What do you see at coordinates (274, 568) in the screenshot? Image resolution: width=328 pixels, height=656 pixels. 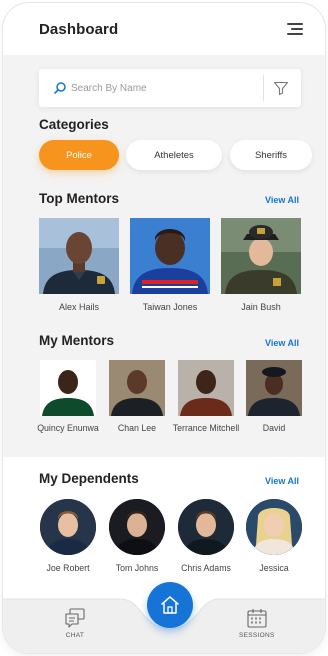 I see `dependent-name: Jessica` at bounding box center [274, 568].